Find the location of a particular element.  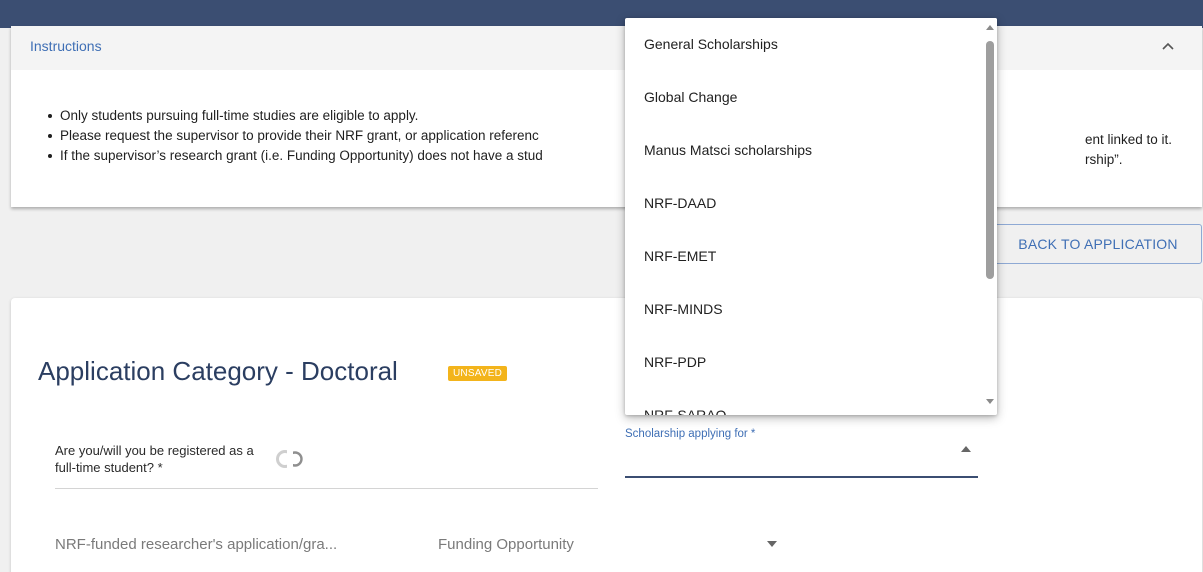

instruction-item-tail: ent linked to it. is located at coordinates (1129, 139).